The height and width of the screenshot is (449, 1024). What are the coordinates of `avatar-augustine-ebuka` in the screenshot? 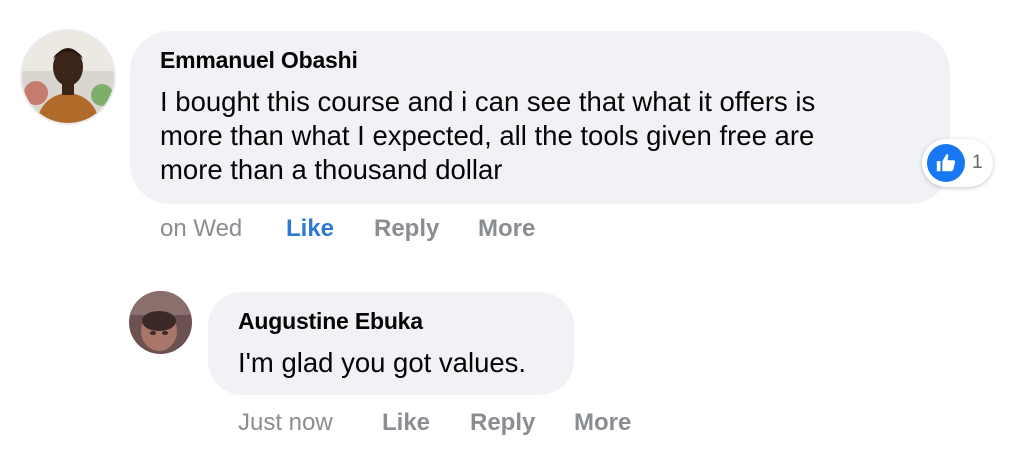 It's located at (160, 322).